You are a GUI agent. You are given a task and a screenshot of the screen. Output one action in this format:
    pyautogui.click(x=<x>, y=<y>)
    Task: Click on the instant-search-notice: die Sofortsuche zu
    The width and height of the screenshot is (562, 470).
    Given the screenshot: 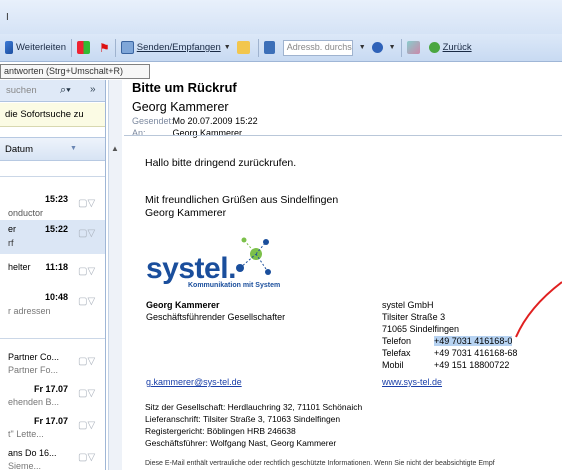 What is the action you would take?
    pyautogui.click(x=52, y=115)
    